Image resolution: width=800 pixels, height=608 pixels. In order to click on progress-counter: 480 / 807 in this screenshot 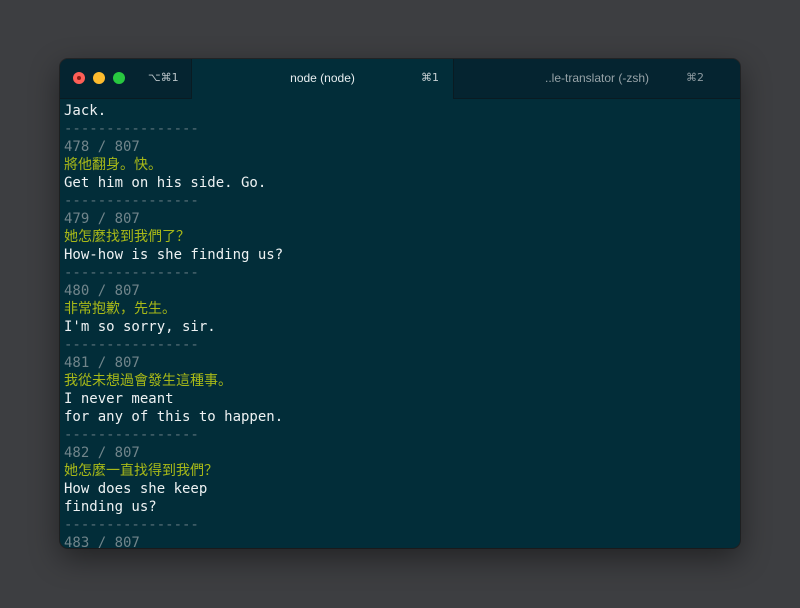, I will do `click(102, 291)`.